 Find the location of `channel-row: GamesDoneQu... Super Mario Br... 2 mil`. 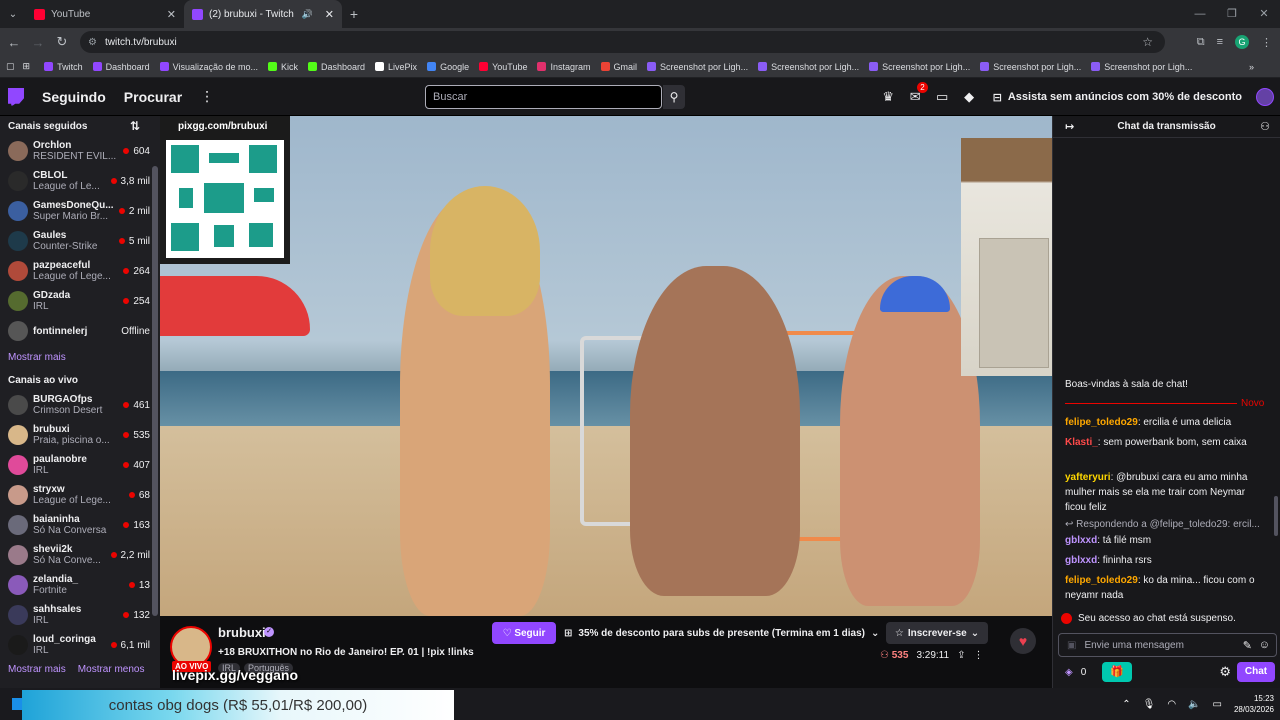

channel-row: GamesDoneQu... Super Mario Br... 2 mil is located at coordinates (80, 211).